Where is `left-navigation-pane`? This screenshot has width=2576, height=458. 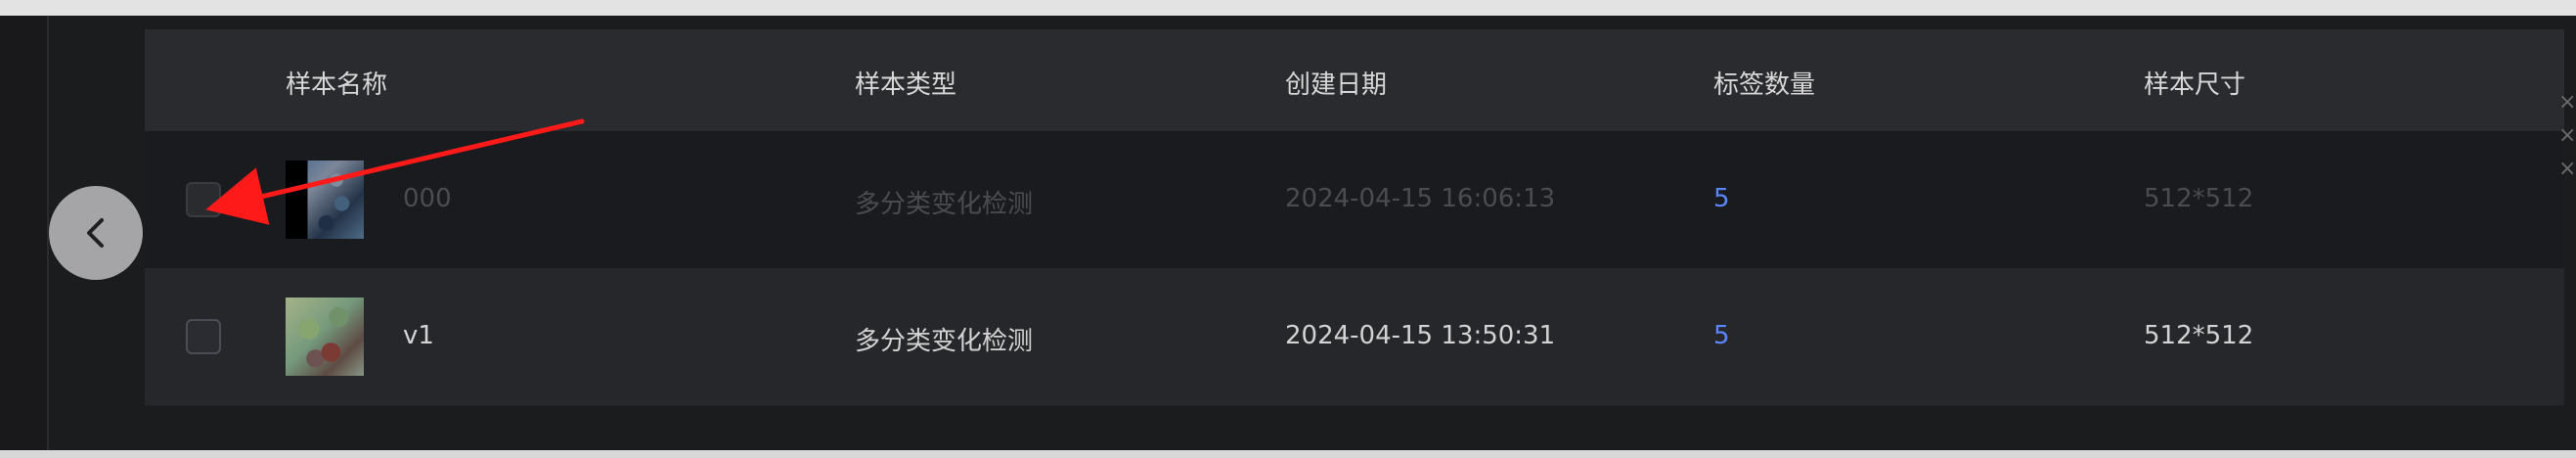 left-navigation-pane is located at coordinates (24, 233).